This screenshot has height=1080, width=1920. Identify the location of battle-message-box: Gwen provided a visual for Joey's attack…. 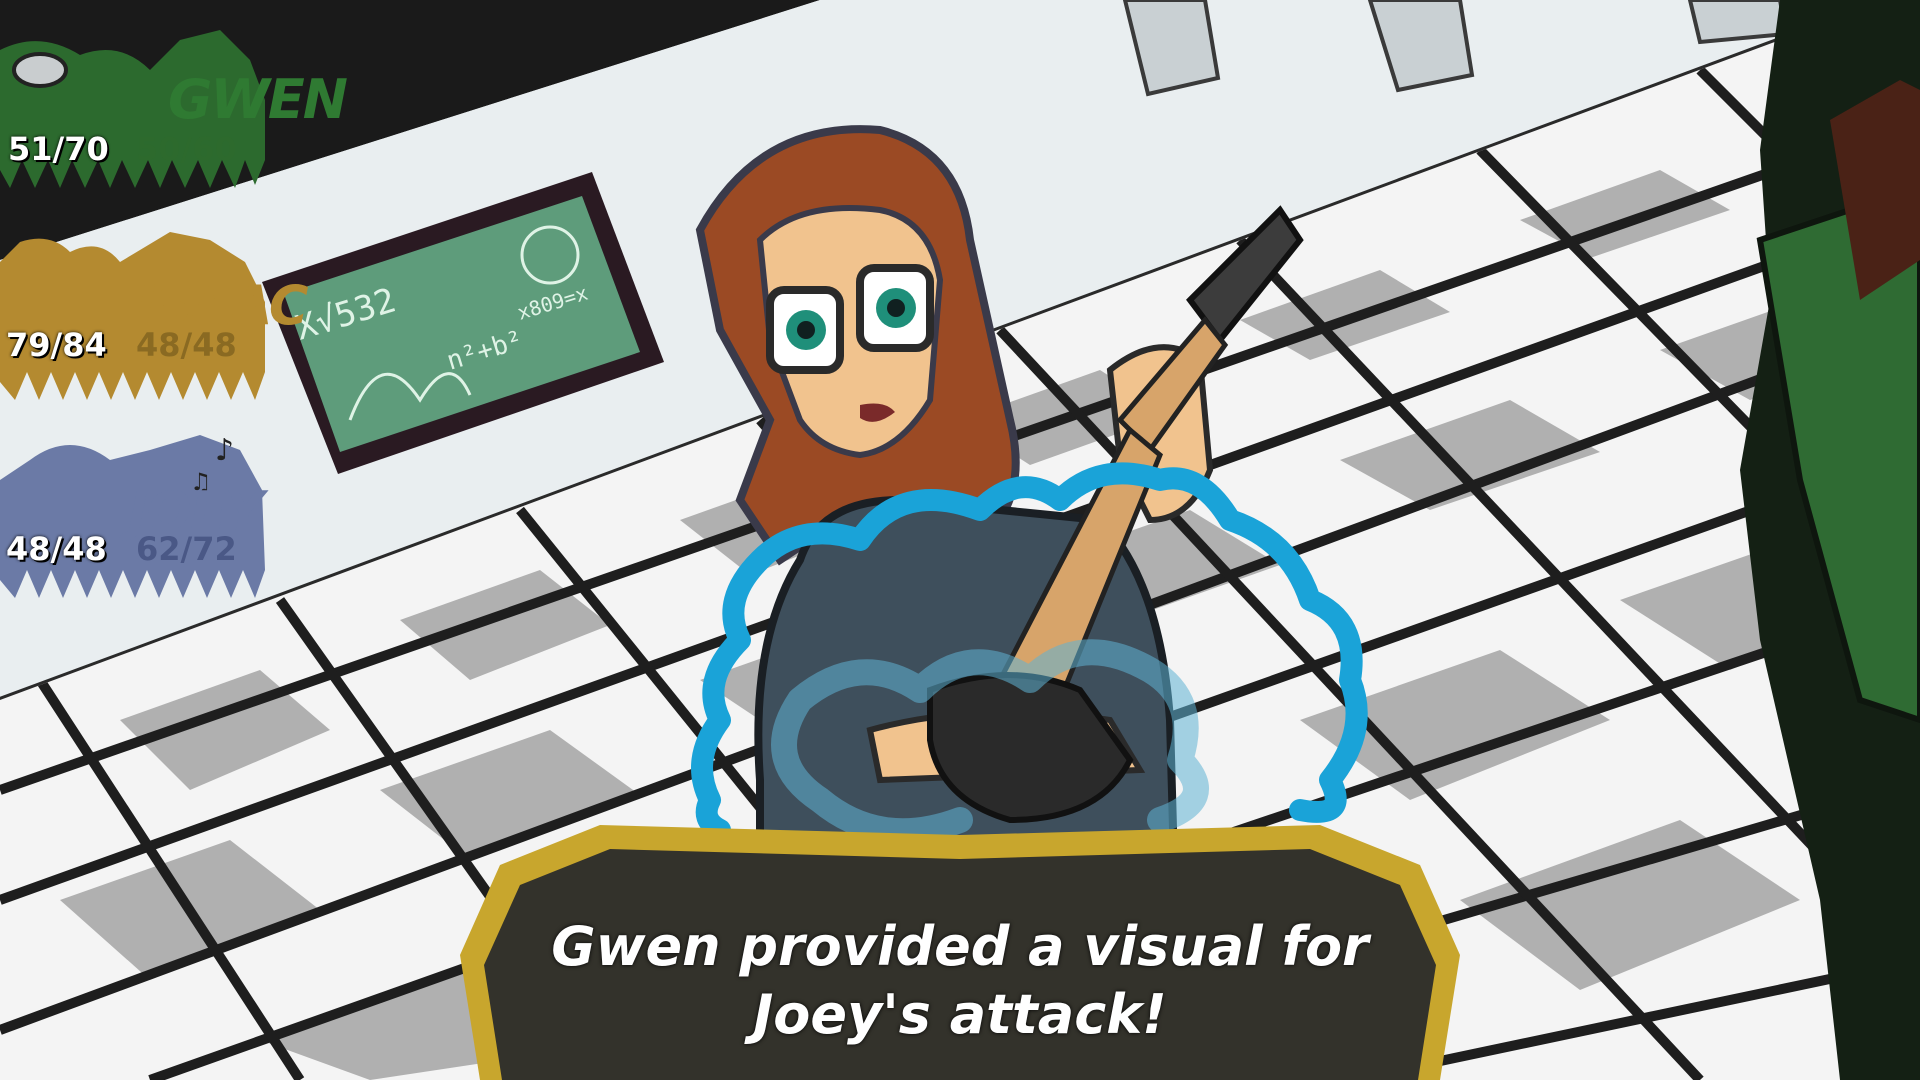
(960, 942).